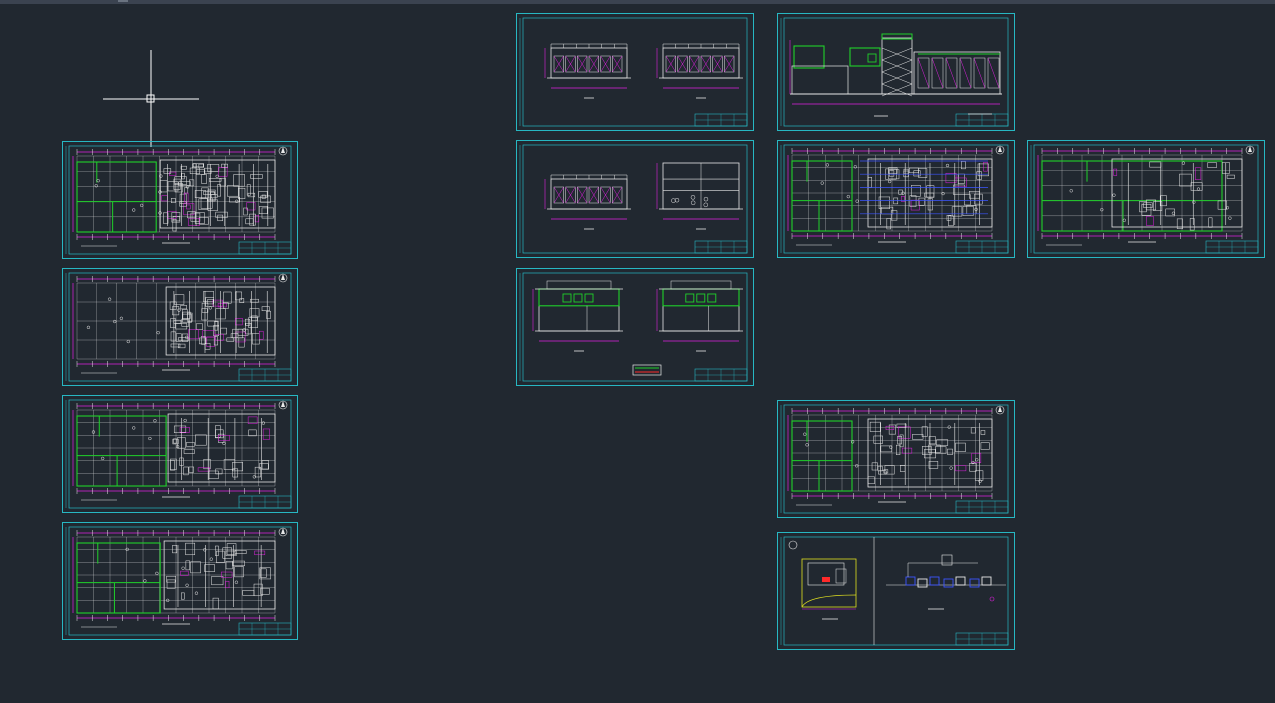 The height and width of the screenshot is (703, 1275). Describe the element at coordinates (123, 1) in the screenshot. I see `toolbar-handle` at that location.